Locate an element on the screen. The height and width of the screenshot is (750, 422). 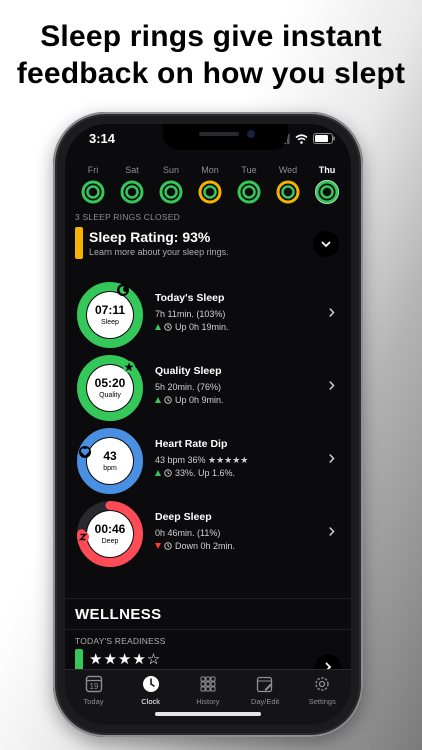
camera is located at coordinates (251, 134).